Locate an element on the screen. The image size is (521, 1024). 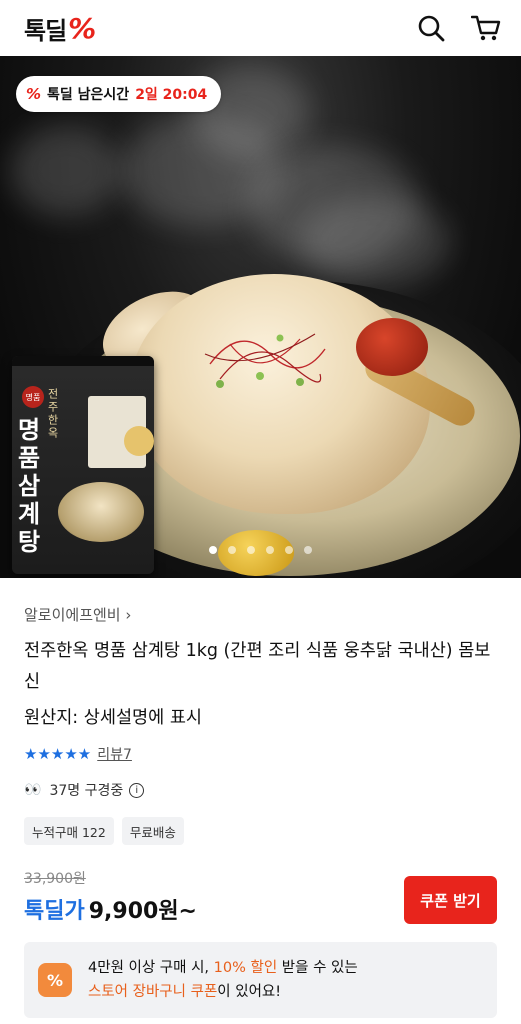
logo-text: 톡딜 is located at coordinates (45, 30).